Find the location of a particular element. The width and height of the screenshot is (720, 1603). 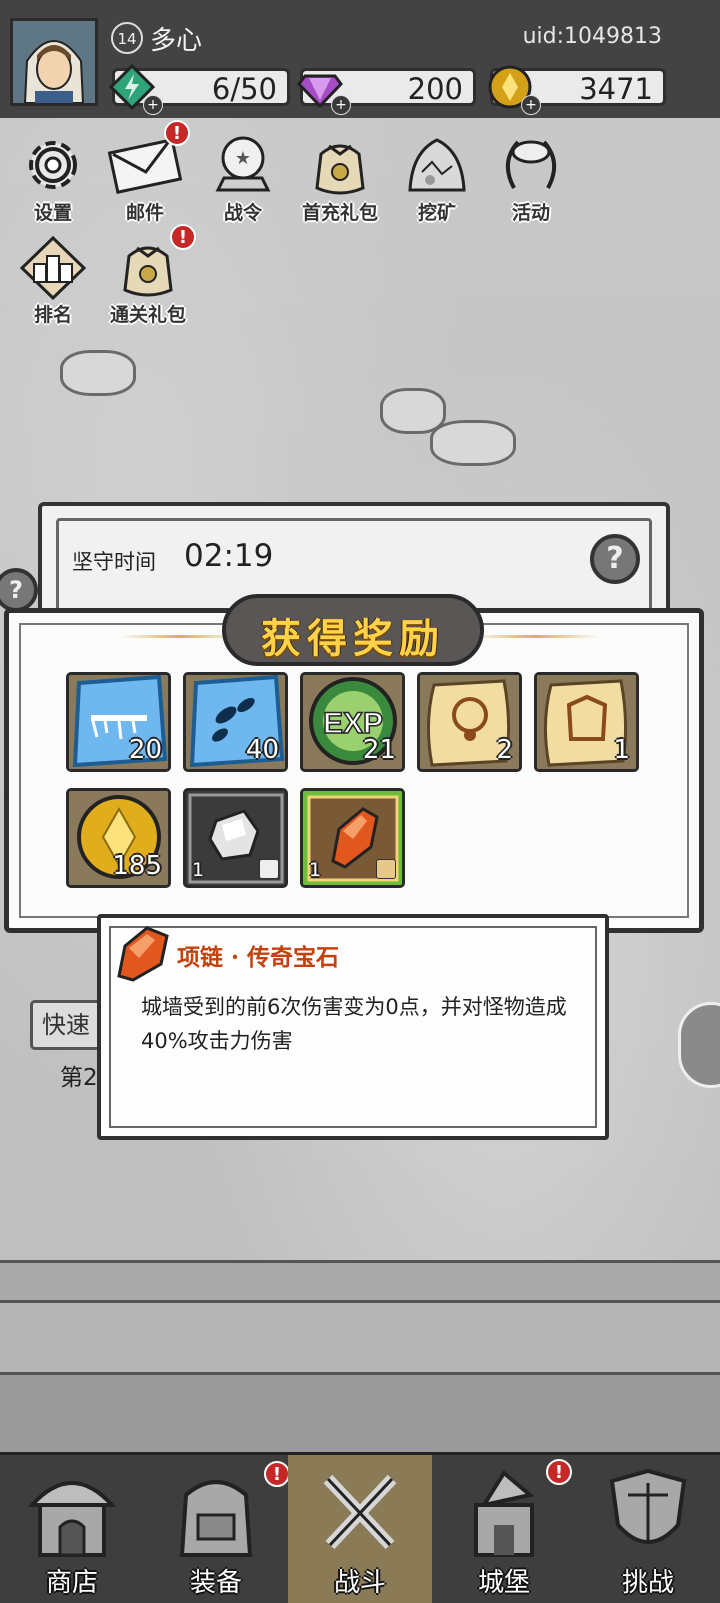

reward-slot-selected: 1 is located at coordinates (352, 838).